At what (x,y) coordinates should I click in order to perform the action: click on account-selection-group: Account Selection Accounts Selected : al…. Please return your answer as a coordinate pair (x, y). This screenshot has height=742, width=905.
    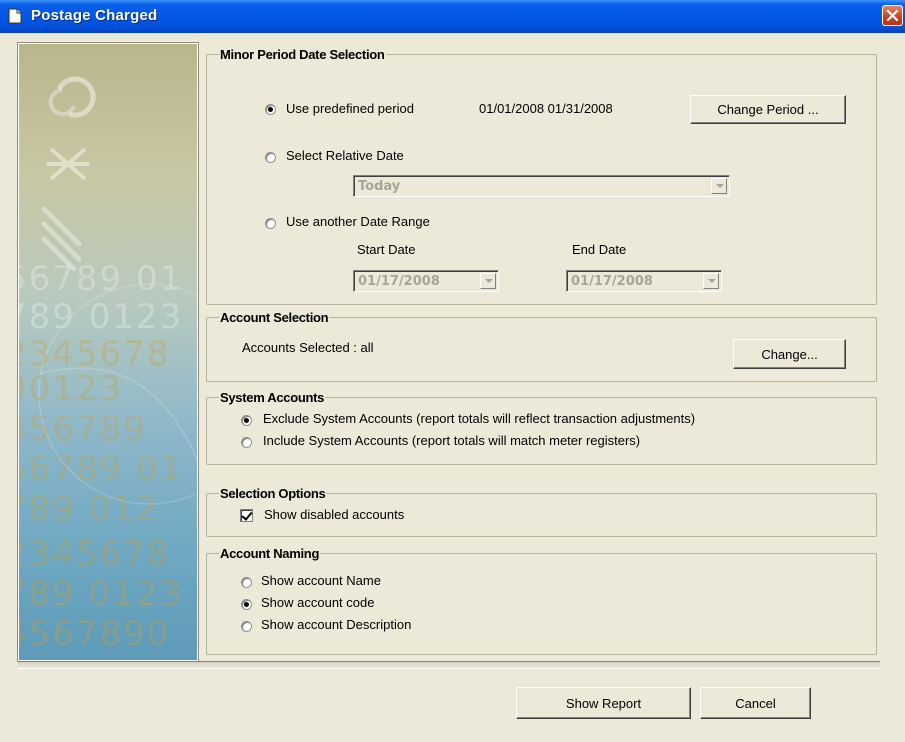
    Looking at the image, I should click on (541, 346).